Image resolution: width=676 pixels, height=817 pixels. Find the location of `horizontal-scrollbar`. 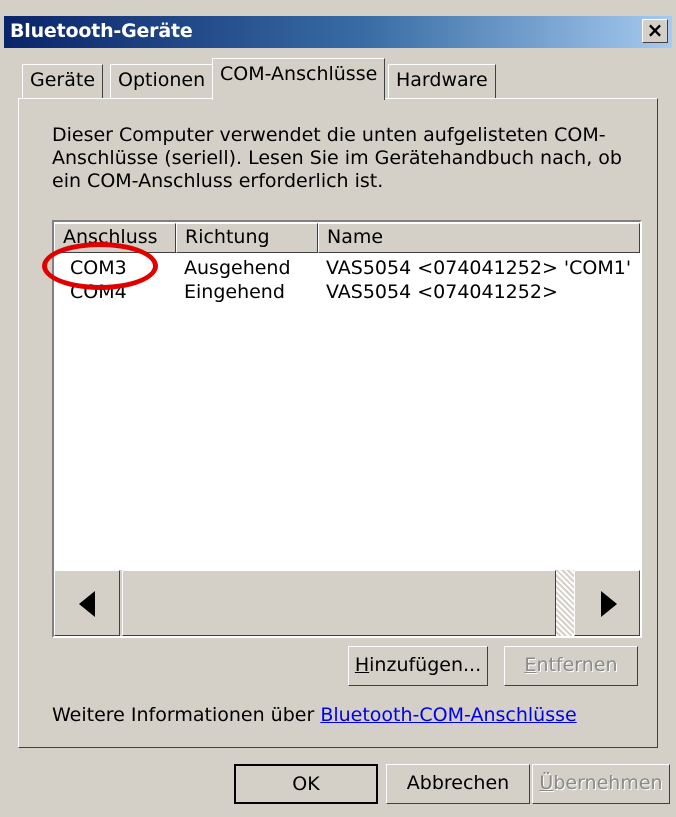

horizontal-scrollbar is located at coordinates (347, 603).